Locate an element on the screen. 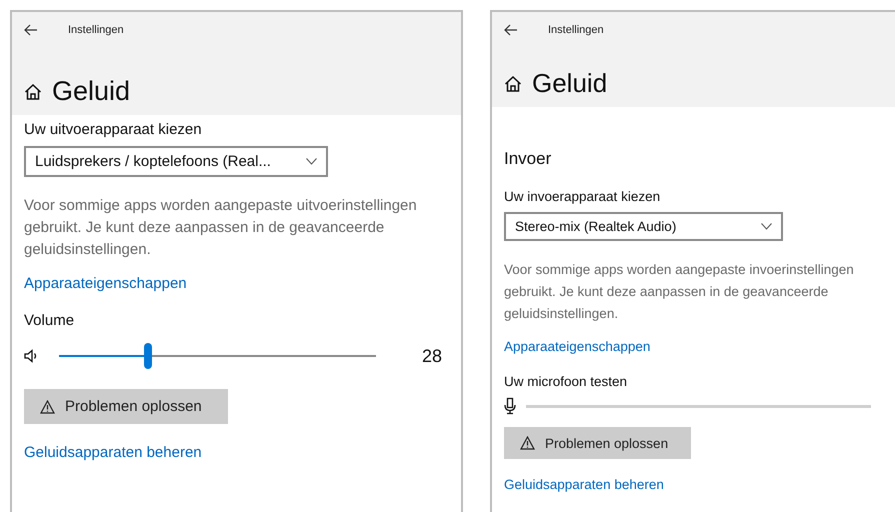 This screenshot has height=512, width=895. field-label: Volume is located at coordinates (49, 320).